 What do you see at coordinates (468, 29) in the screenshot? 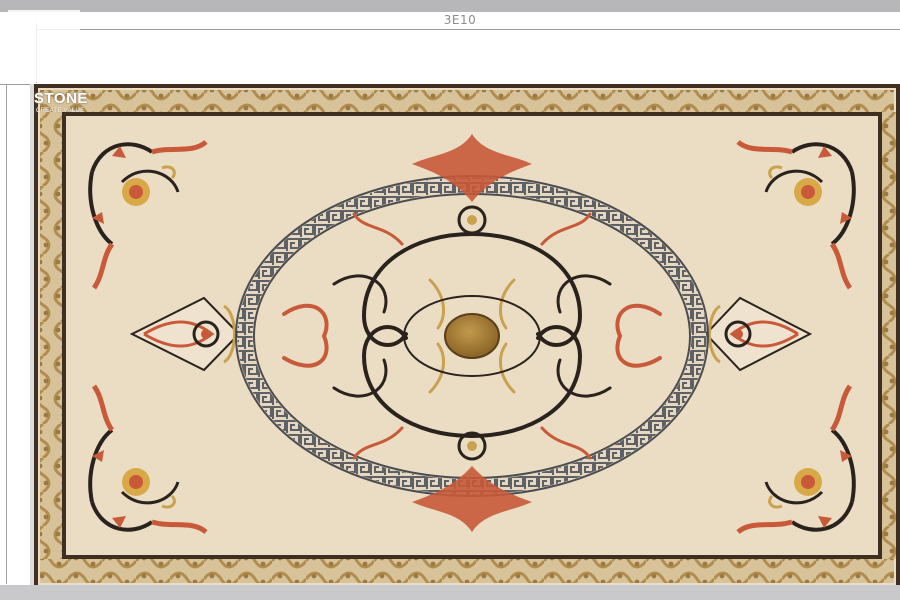
I see `width-dimension-line` at bounding box center [468, 29].